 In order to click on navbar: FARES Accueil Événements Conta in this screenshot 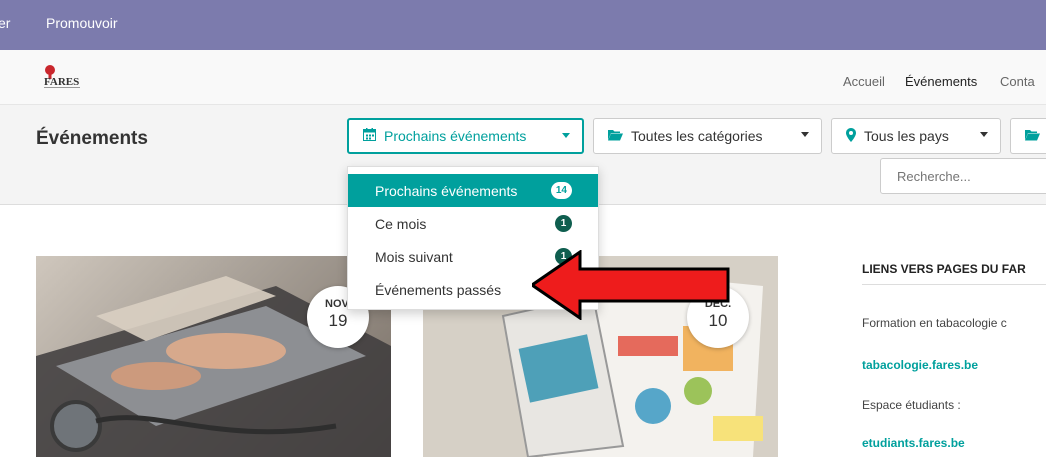, I will do `click(523, 77)`.